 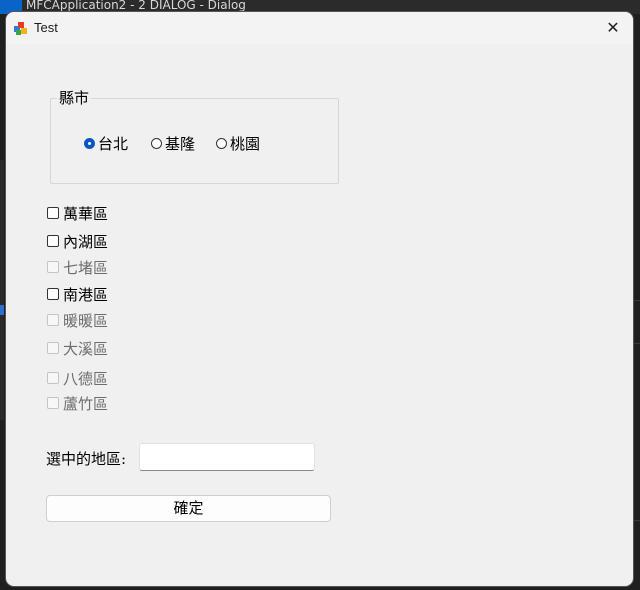 I want to click on checkbox-daxi: 大溪區, so click(x=78, y=348).